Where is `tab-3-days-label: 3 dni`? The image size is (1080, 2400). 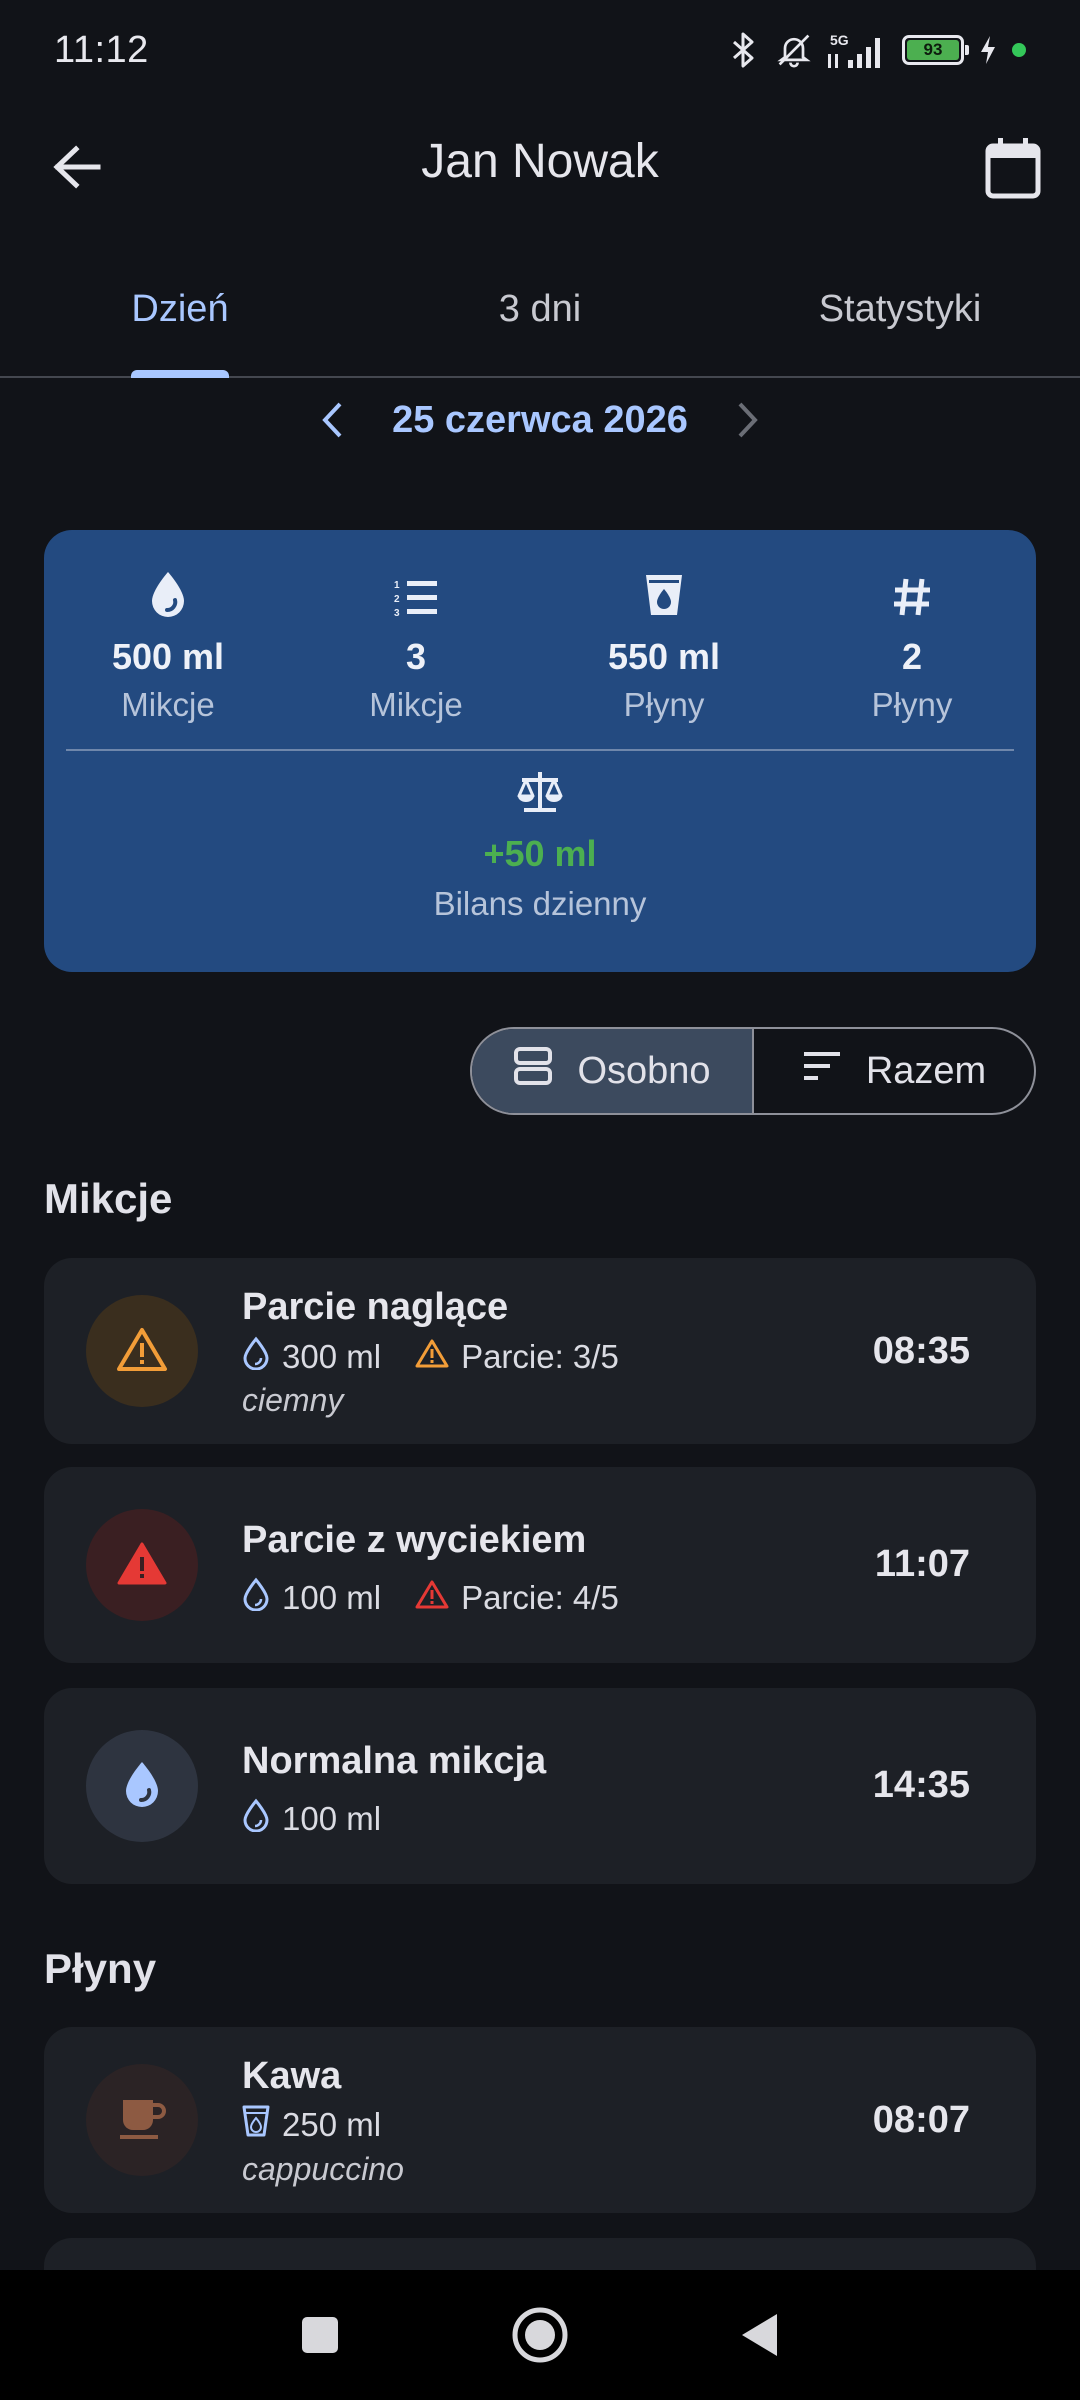
tab-3-days-label: 3 dni is located at coordinates (540, 309).